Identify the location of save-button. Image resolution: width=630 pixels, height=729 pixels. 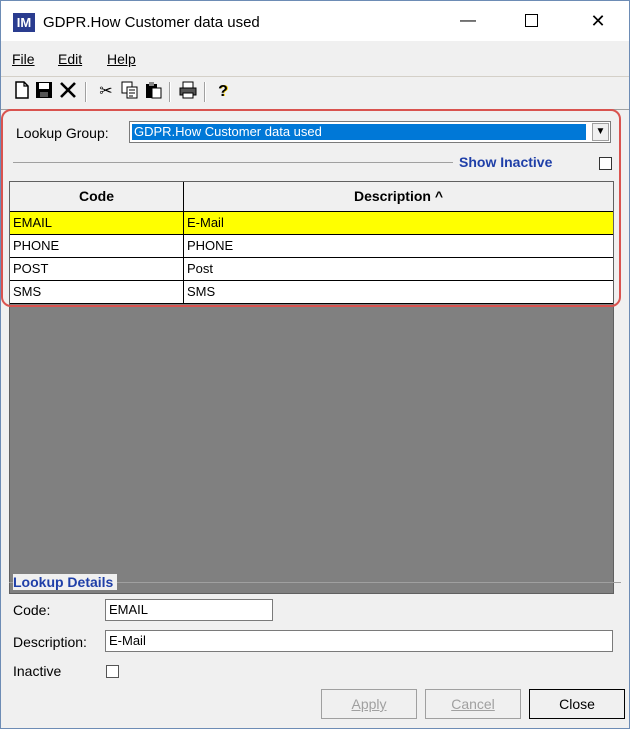
(44, 92).